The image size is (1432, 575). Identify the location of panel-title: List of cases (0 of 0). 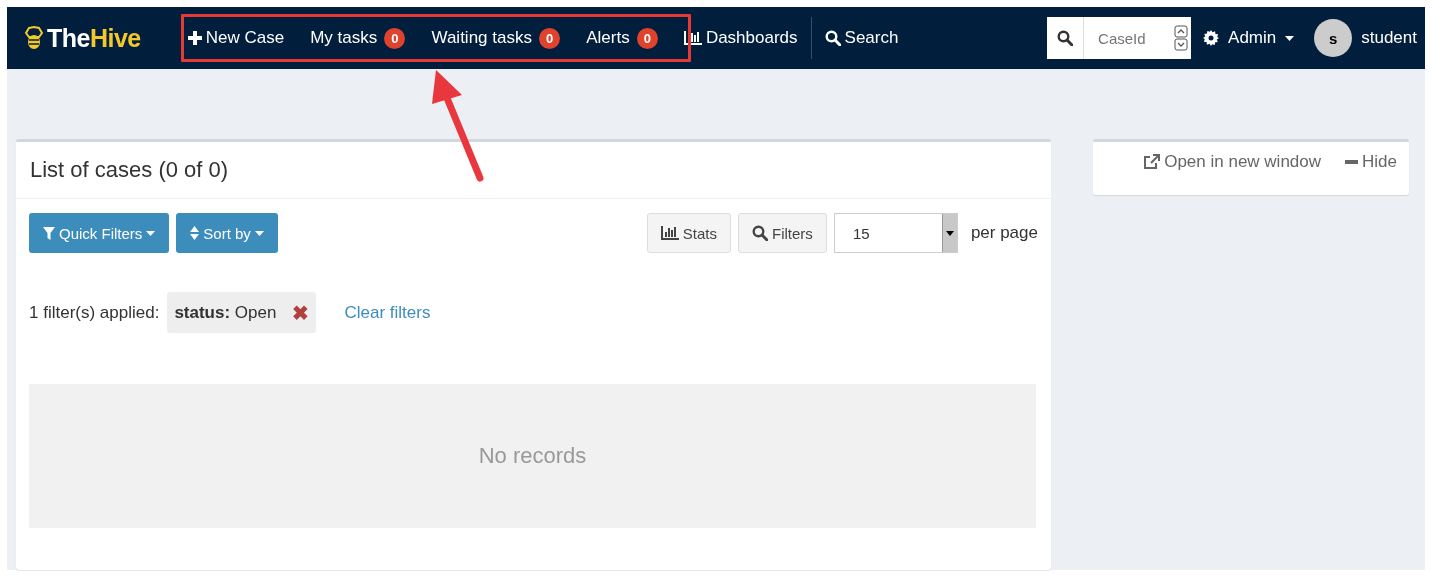
(129, 169).